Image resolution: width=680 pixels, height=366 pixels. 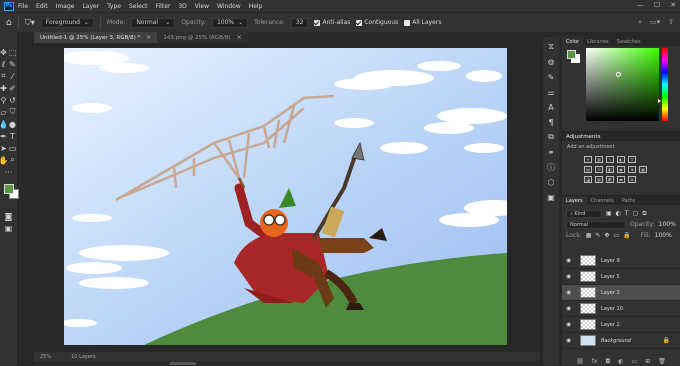 I want to click on crop-tool-icon: ⌗, so click(x=4, y=76).